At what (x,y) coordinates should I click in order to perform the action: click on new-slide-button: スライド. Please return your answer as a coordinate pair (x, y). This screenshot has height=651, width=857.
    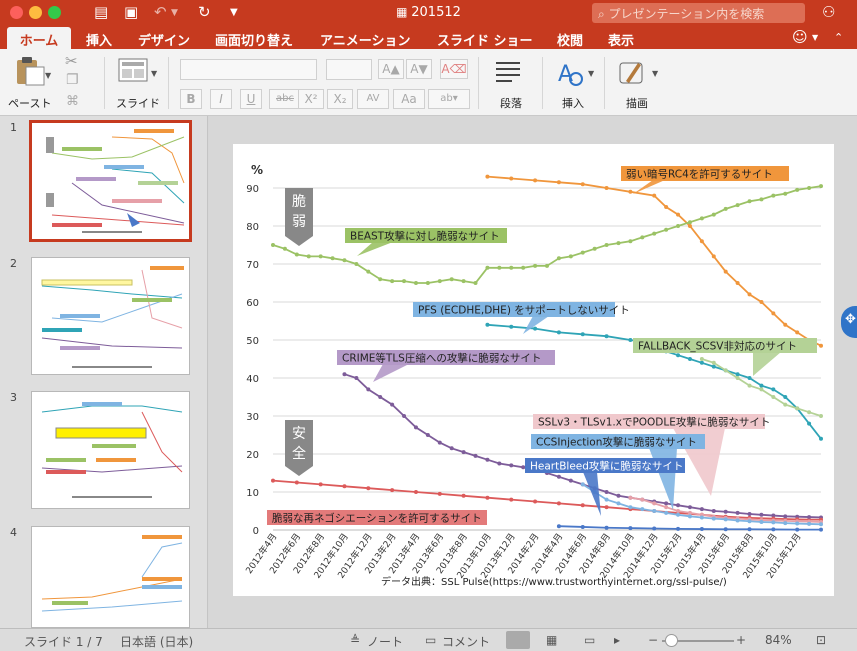
    Looking at the image, I should click on (137, 82).